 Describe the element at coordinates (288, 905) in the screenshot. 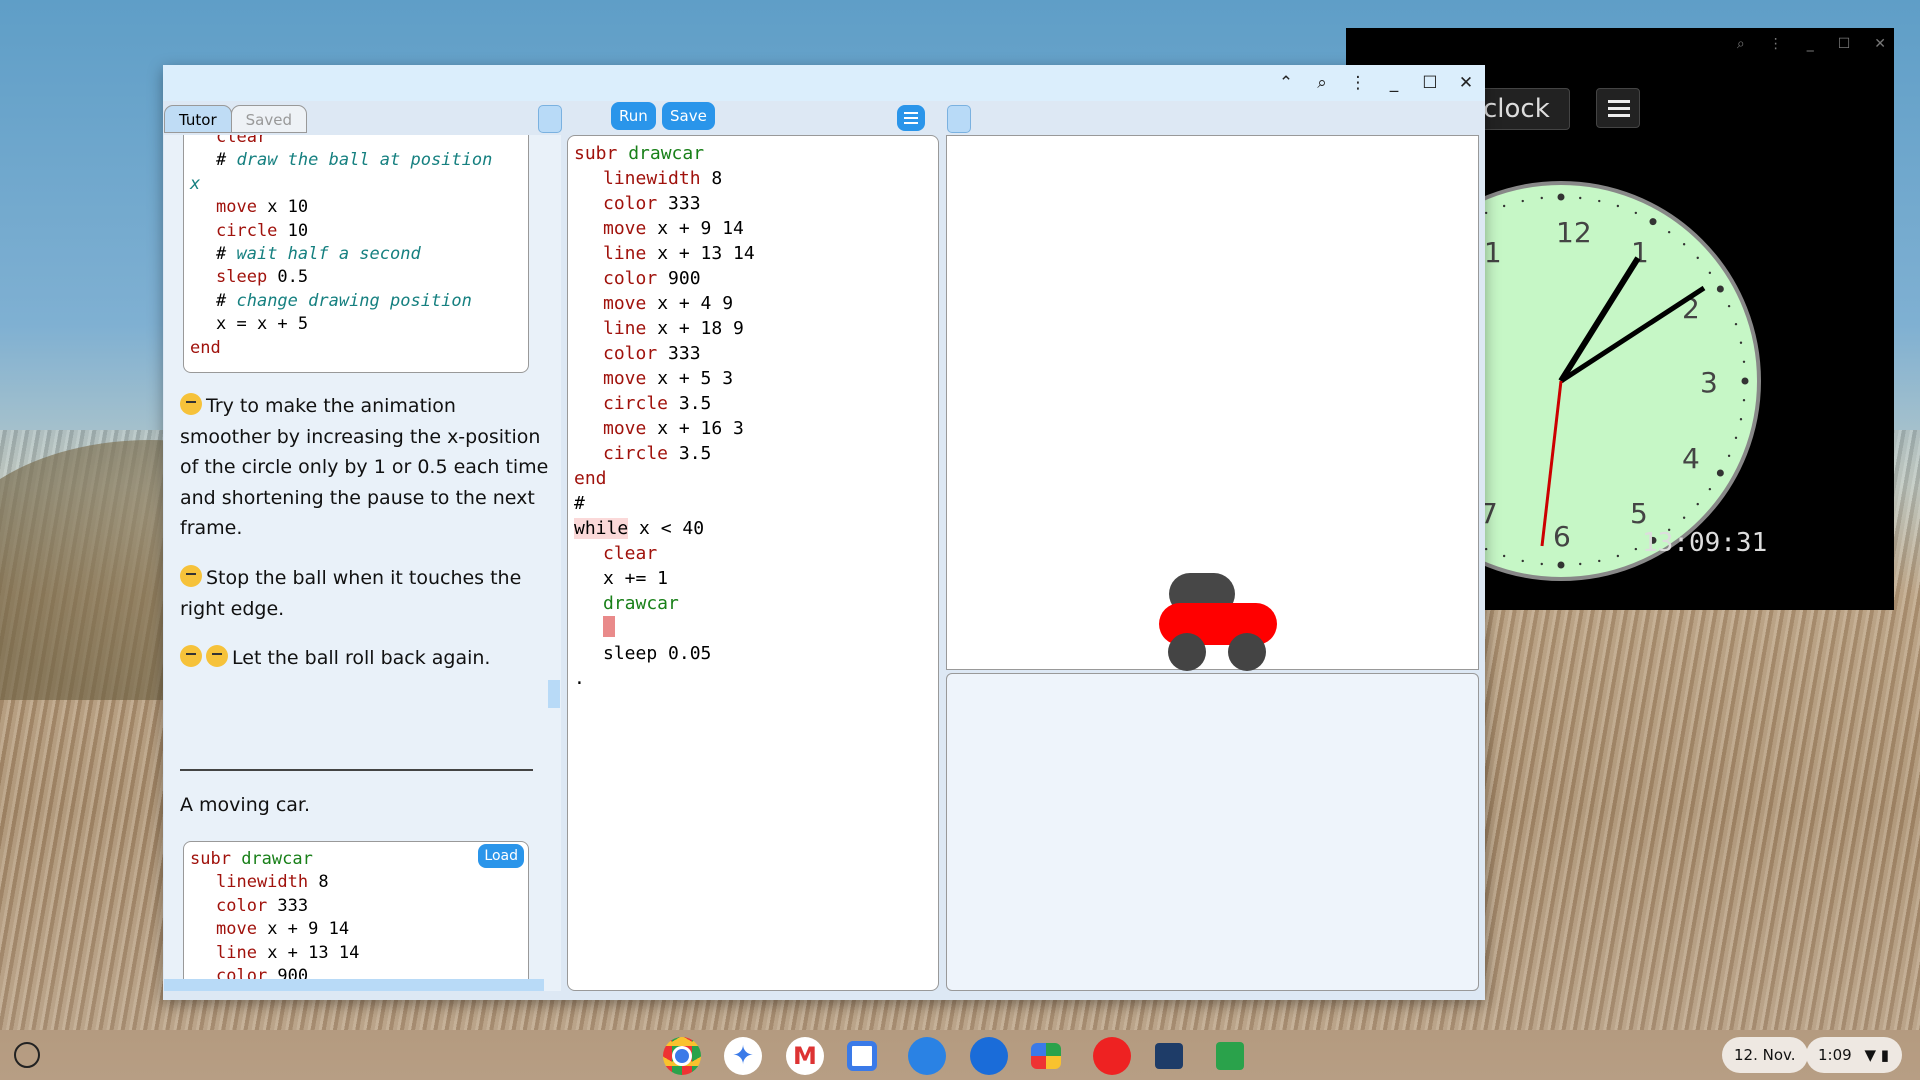

I see `code-text: 333` at that location.